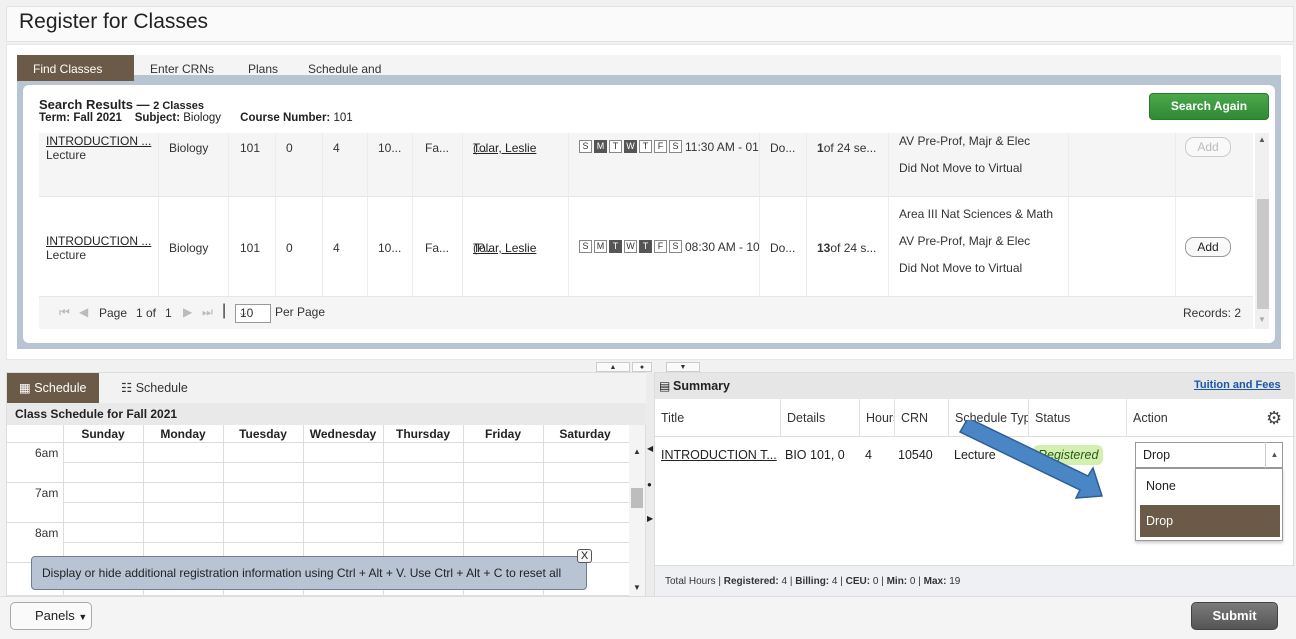 The image size is (1296, 639). Describe the element at coordinates (174, 399) in the screenshot. I see `tab-schedule-details: ☷ Schedule Details` at that location.